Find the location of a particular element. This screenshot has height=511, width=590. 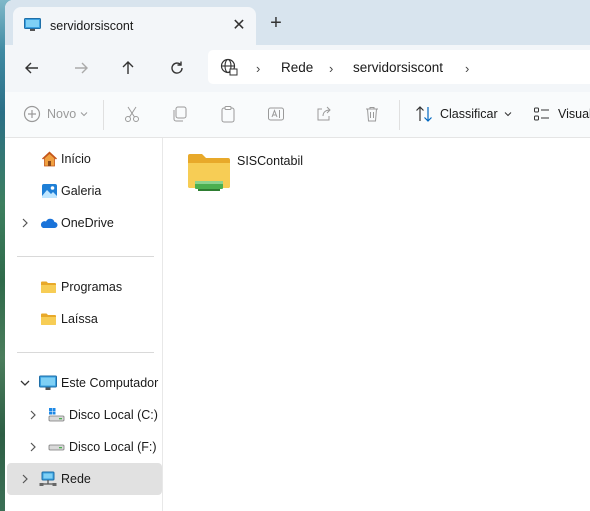

share-icon is located at coordinates (324, 113).